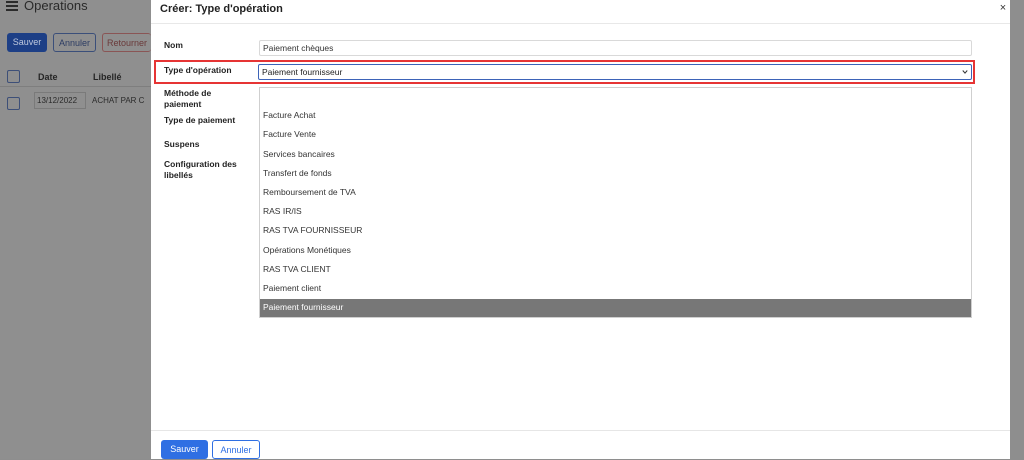  What do you see at coordinates (200, 120) in the screenshot?
I see `payment-type-label: Type de paiement` at bounding box center [200, 120].